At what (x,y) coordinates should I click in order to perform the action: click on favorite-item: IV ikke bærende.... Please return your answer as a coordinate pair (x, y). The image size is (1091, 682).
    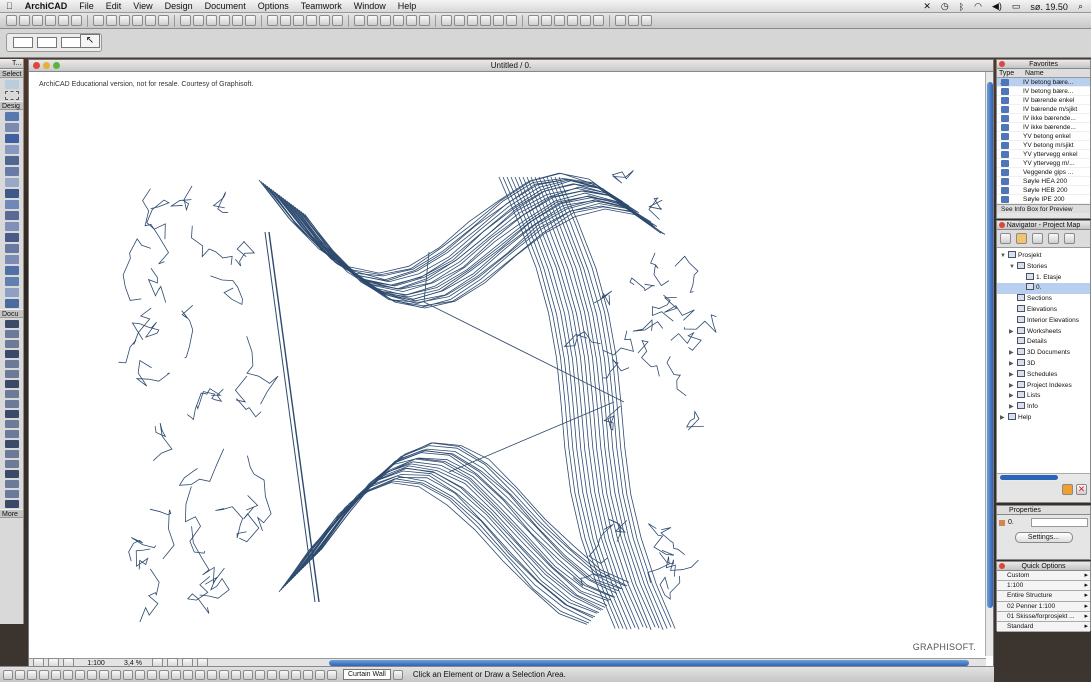
    Looking at the image, I should click on (1043, 127).